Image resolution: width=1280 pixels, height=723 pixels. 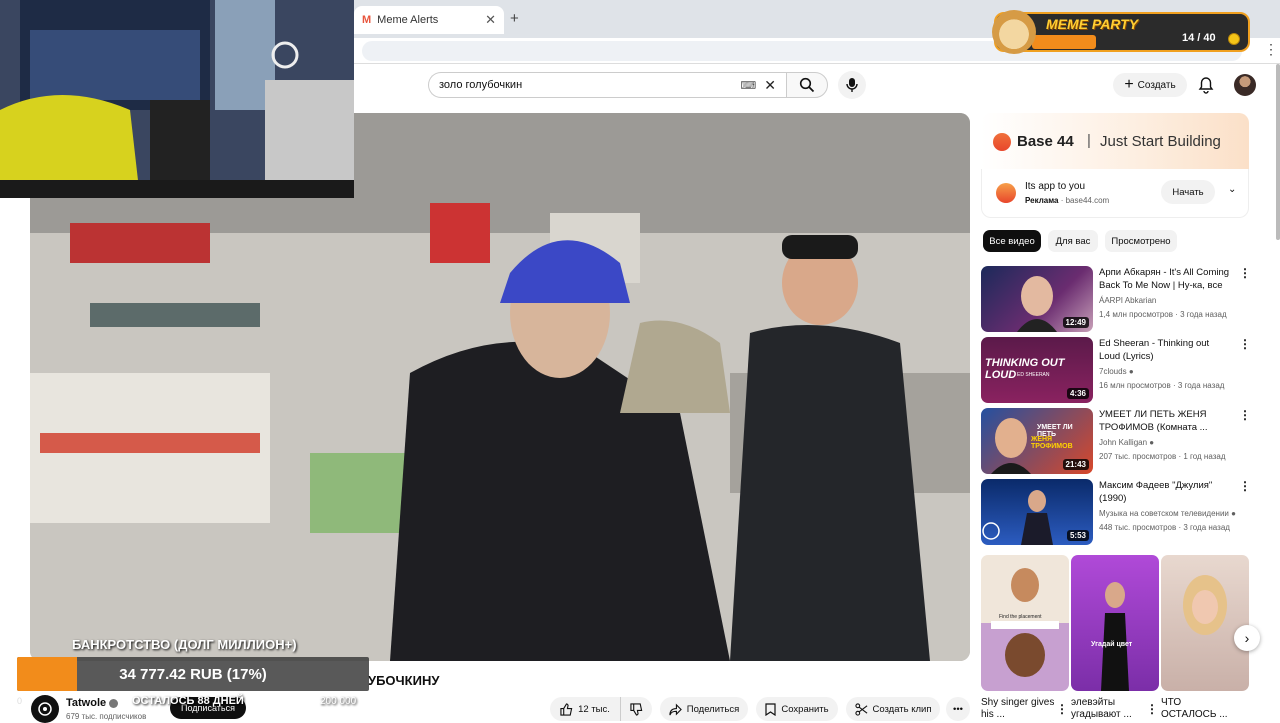 I want to click on video-title: Максим Фадеев "Джулия" (1990), so click(x=1156, y=492).